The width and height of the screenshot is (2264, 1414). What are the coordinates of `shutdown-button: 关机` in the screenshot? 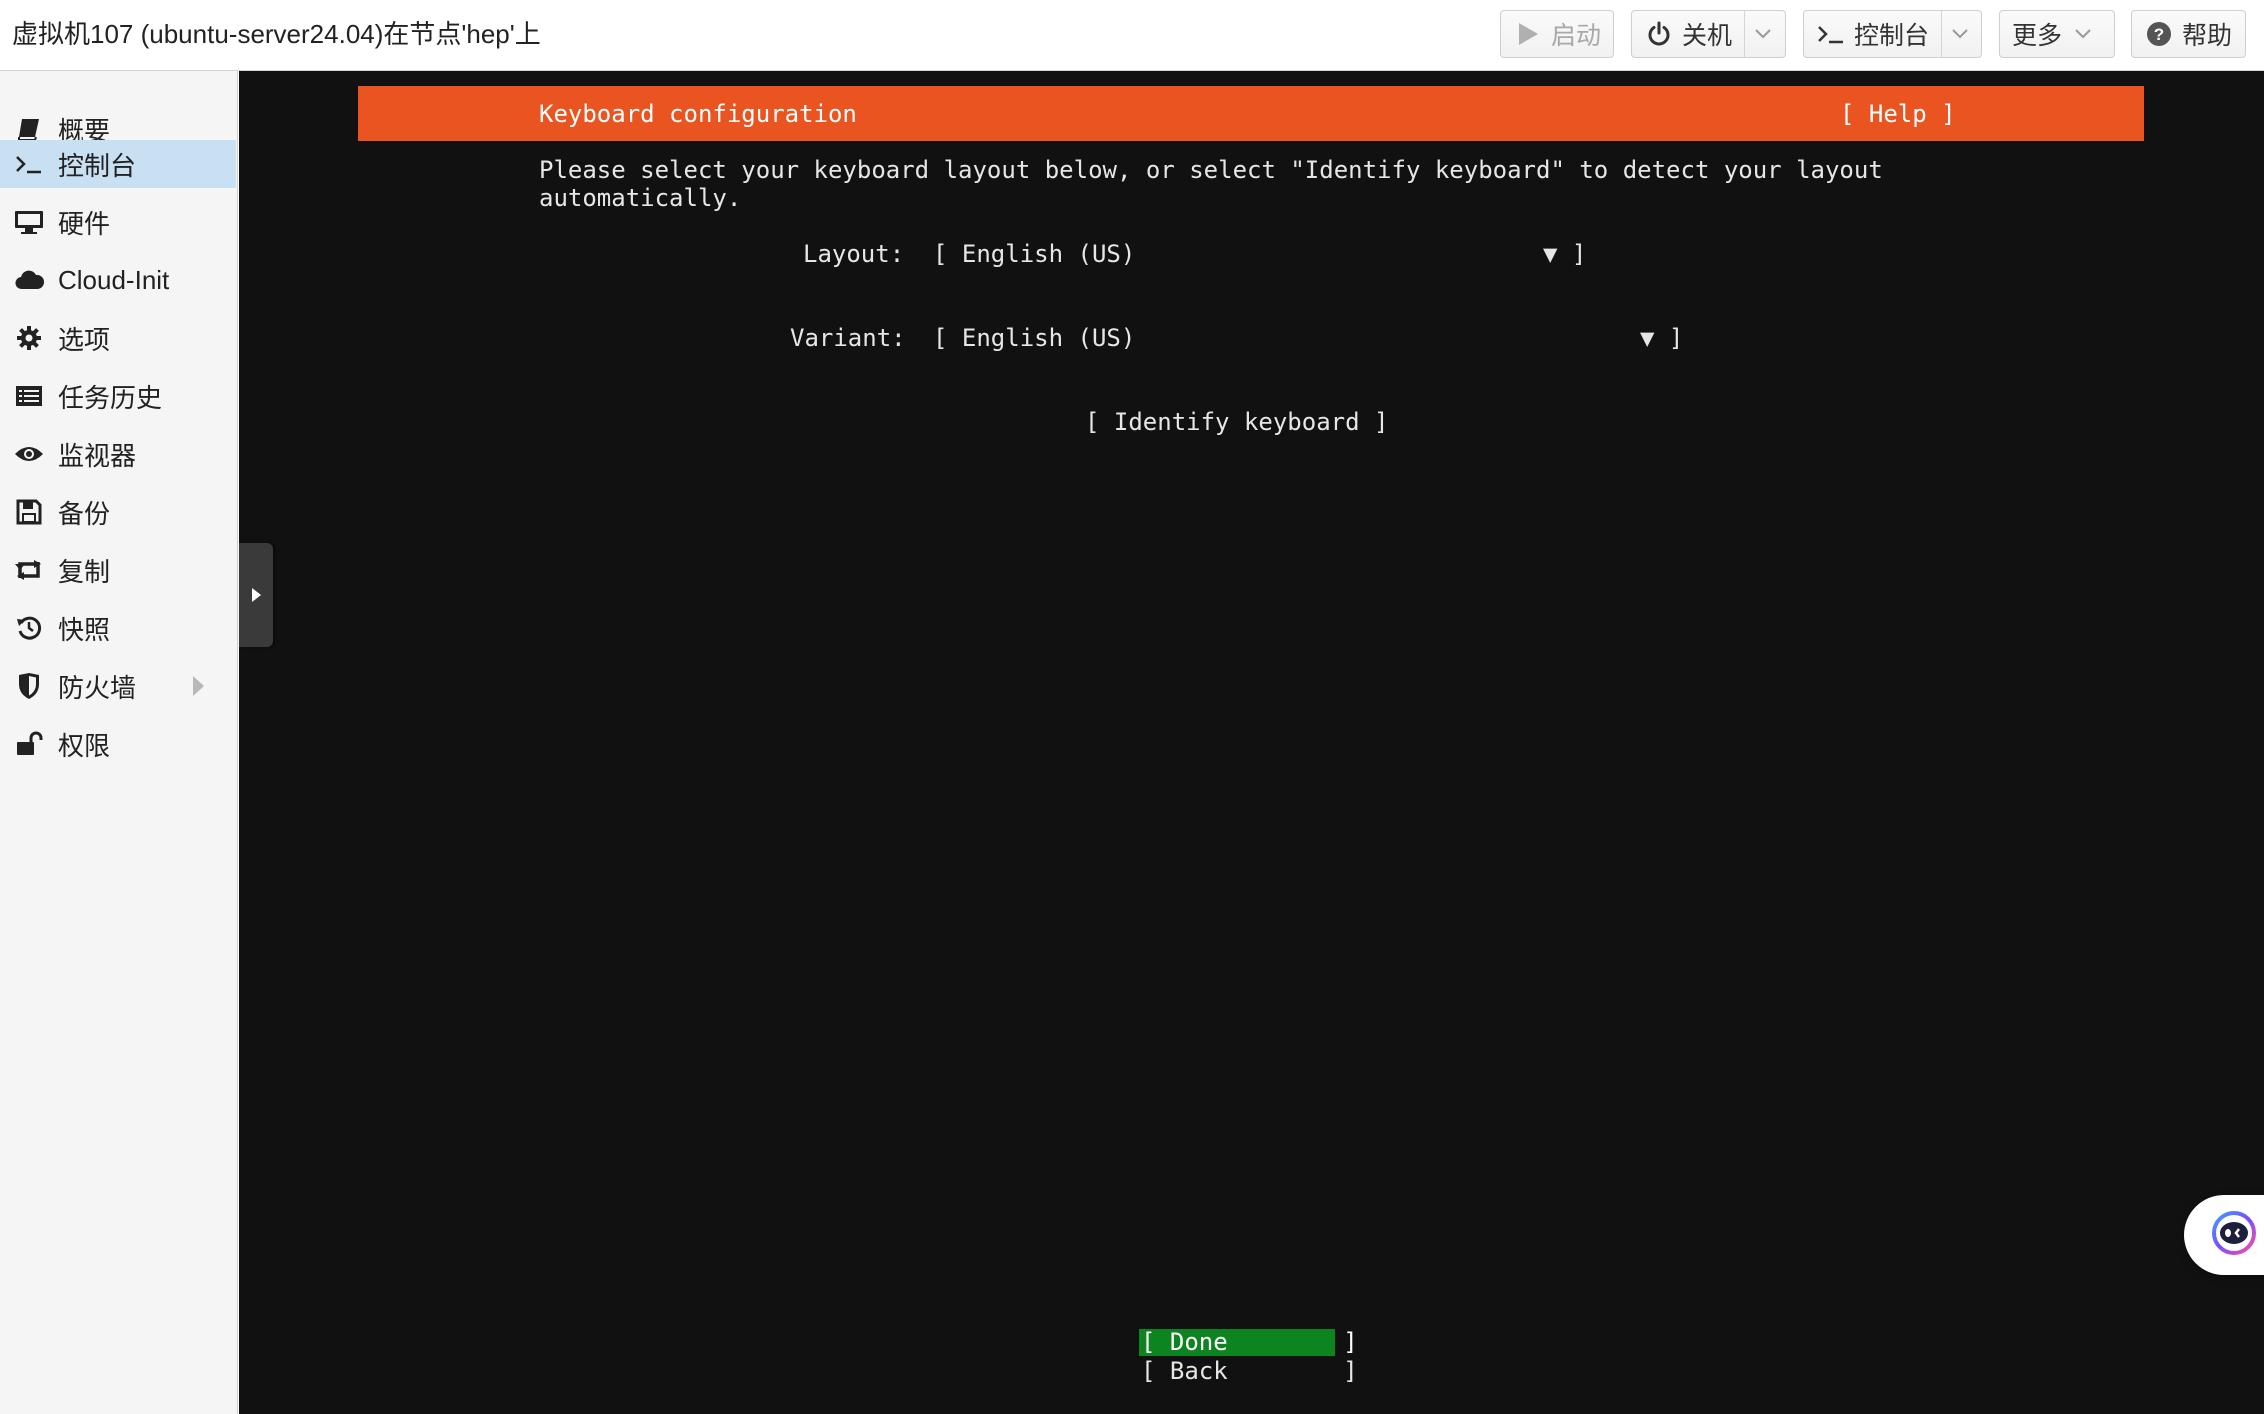 It's located at (1708, 34).